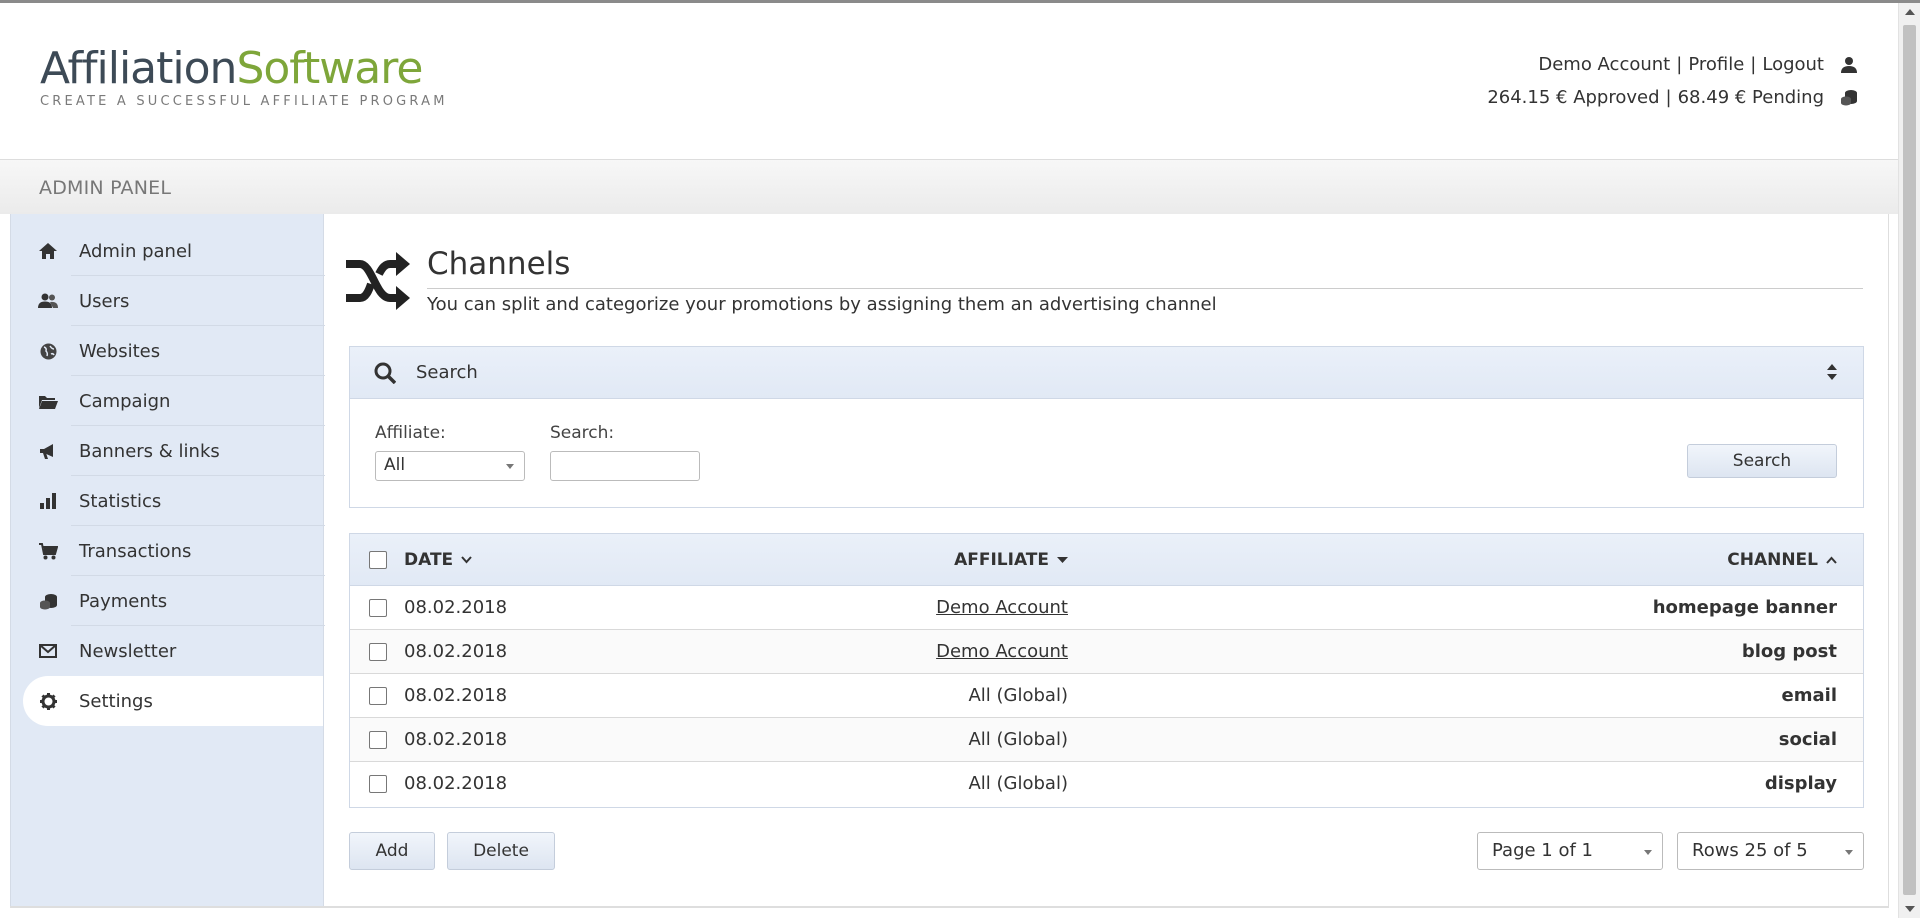 This screenshot has height=918, width=1920. I want to click on users-icon, so click(48, 301).